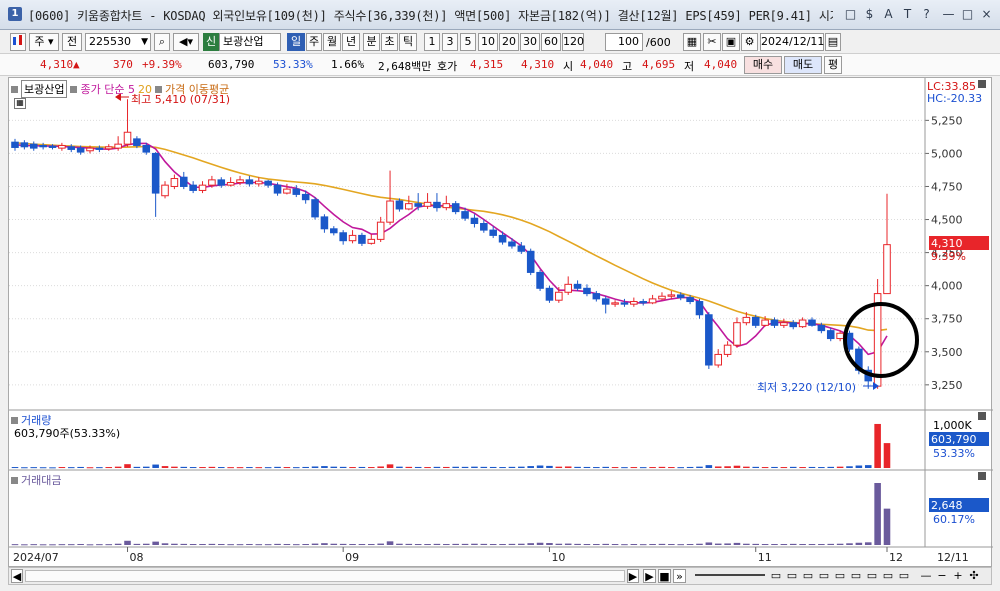  Describe the element at coordinates (986, 14) in the screenshot. I see `close-icon: ×` at that location.